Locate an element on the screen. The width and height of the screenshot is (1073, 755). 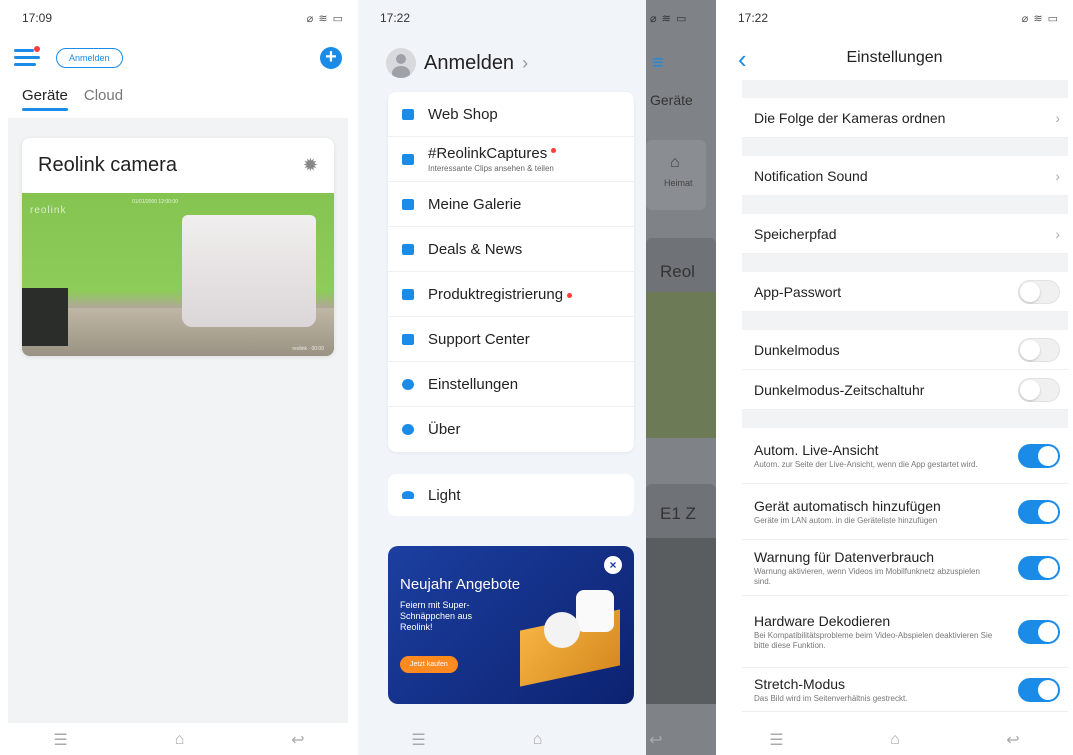
menu-item-web-shop: Web Shop is located at coordinates (511, 114).